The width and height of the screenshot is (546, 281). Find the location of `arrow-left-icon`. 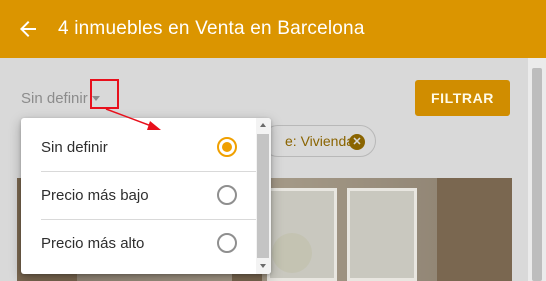

arrow-left-icon is located at coordinates (28, 29).